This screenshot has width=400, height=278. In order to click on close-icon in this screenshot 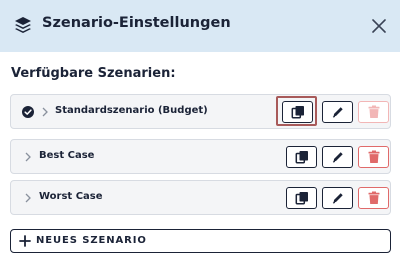, I will do `click(379, 26)`.